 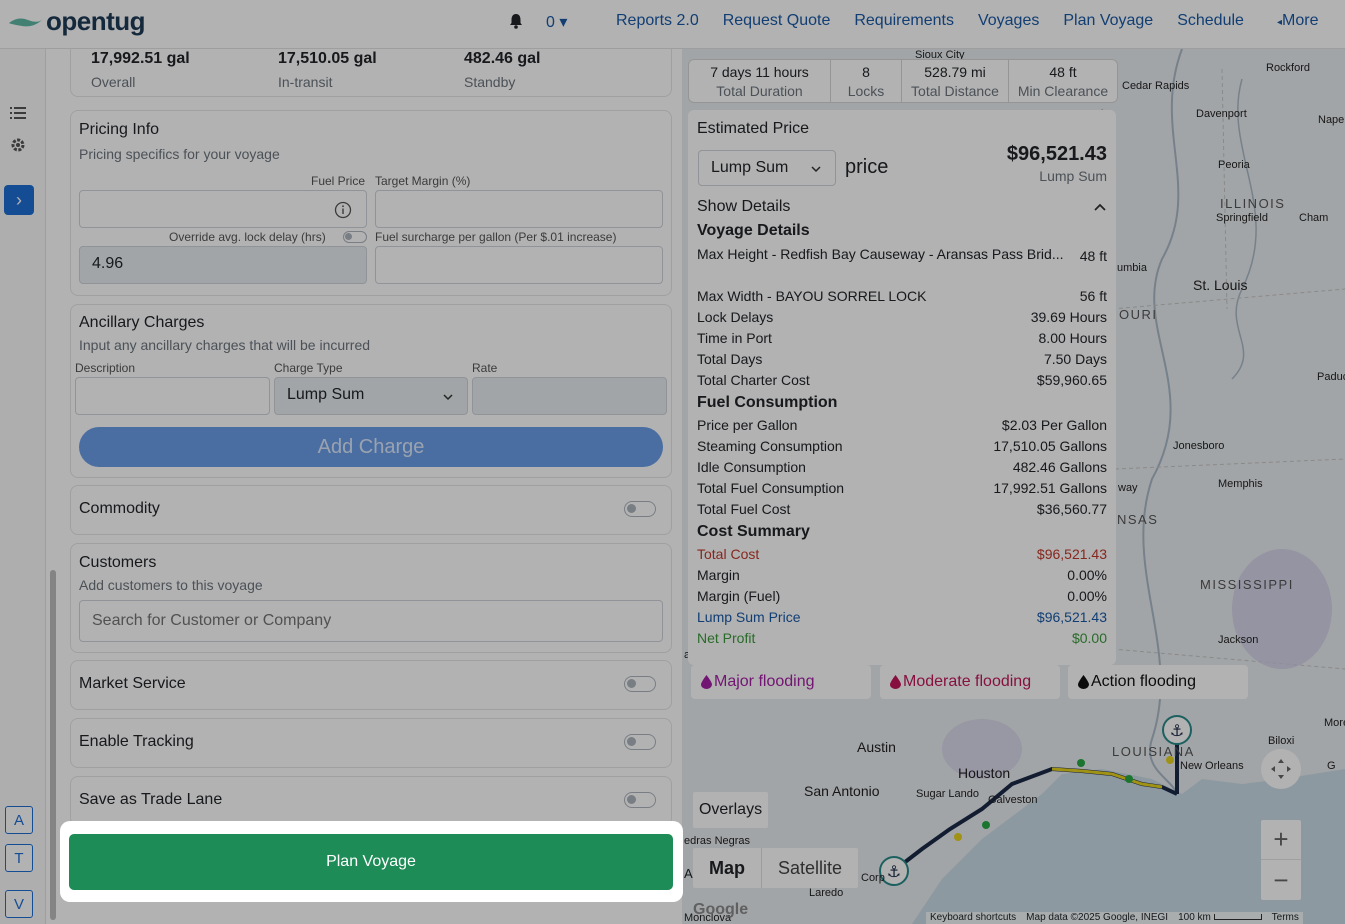 What do you see at coordinates (371, 862) in the screenshot?
I see `plan-voyage-button: Plan Voyage` at bounding box center [371, 862].